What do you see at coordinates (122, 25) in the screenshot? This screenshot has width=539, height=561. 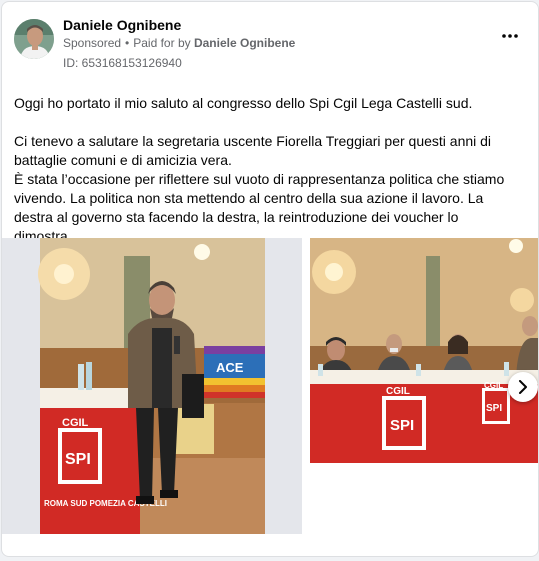 I see `author-name: Daniele Ognibene` at bounding box center [122, 25].